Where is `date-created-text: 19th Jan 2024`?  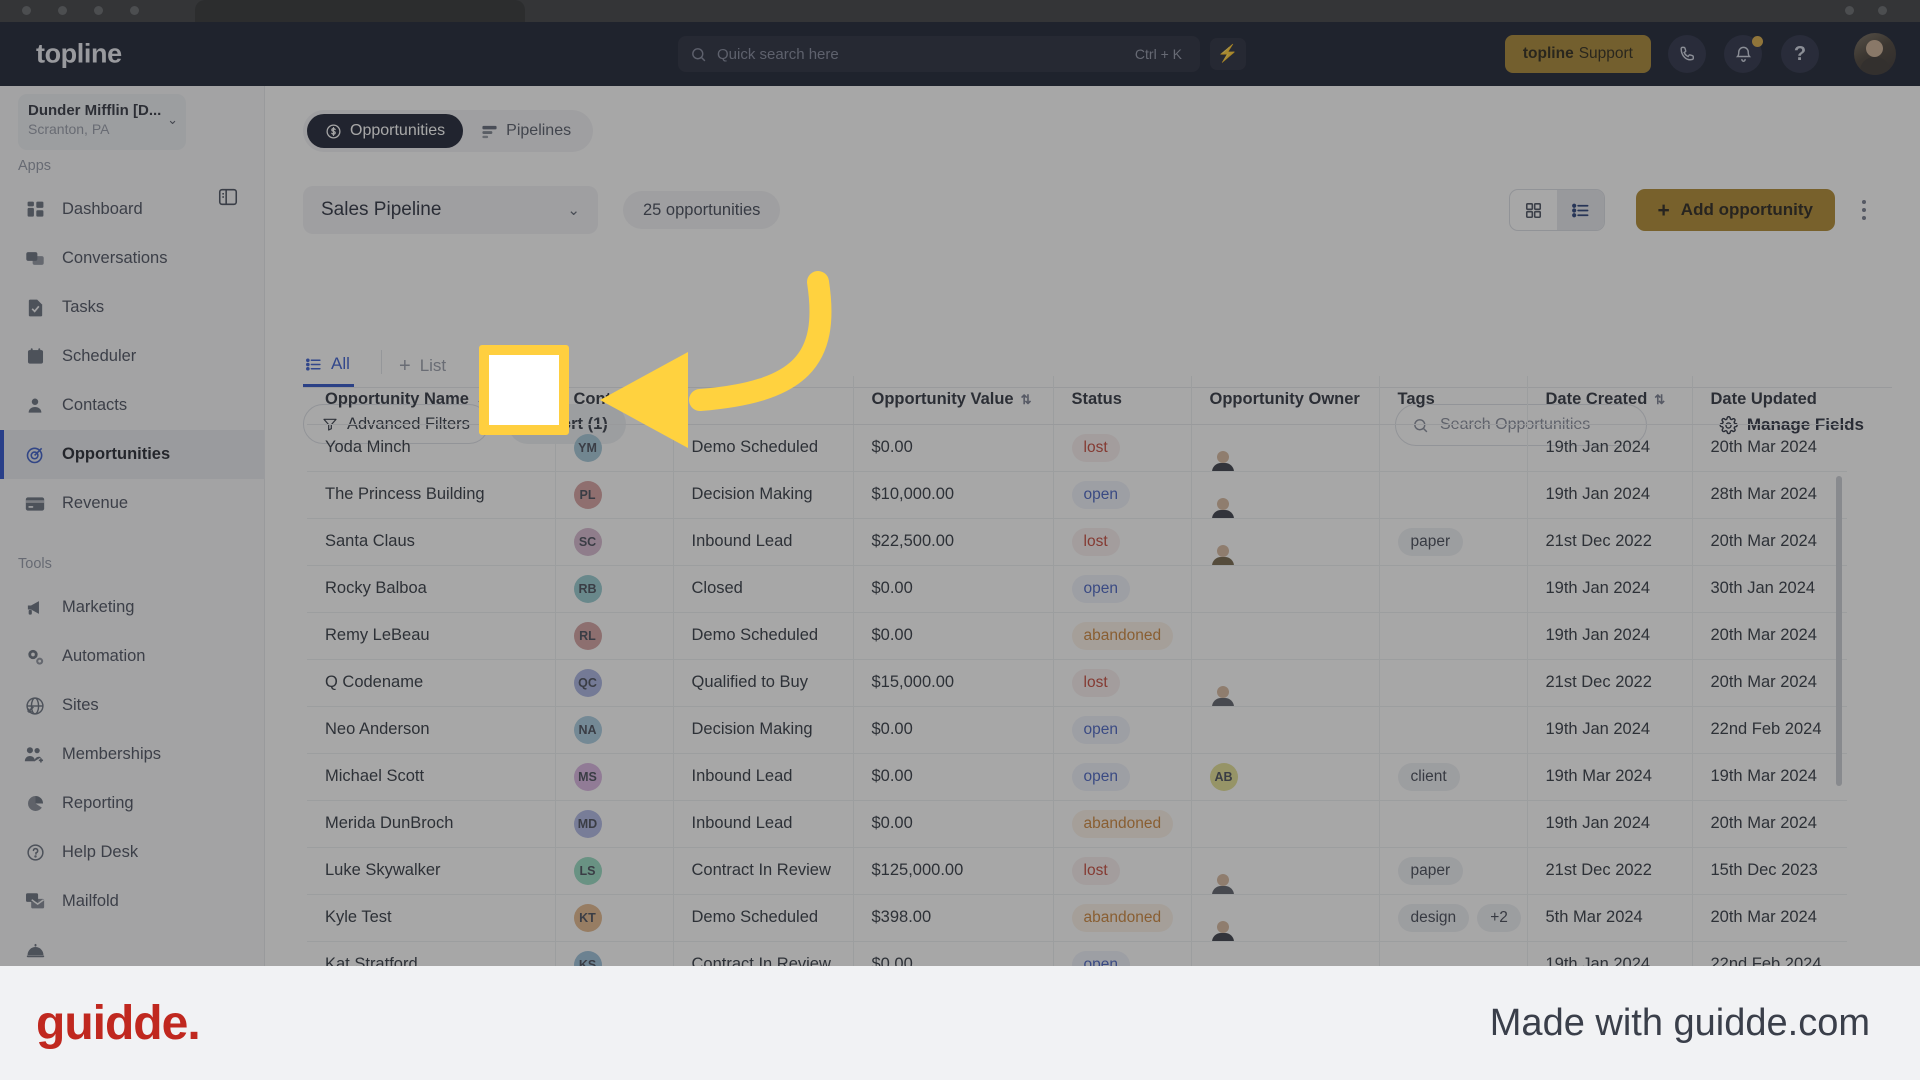 date-created-text: 19th Jan 2024 is located at coordinates (1598, 729).